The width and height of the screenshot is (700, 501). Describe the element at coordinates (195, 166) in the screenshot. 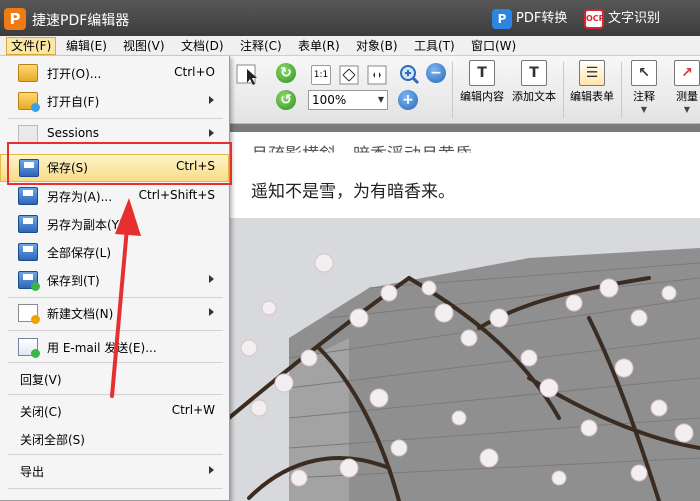

I see `file-menu-save-shortcut: Ctrl+S` at that location.